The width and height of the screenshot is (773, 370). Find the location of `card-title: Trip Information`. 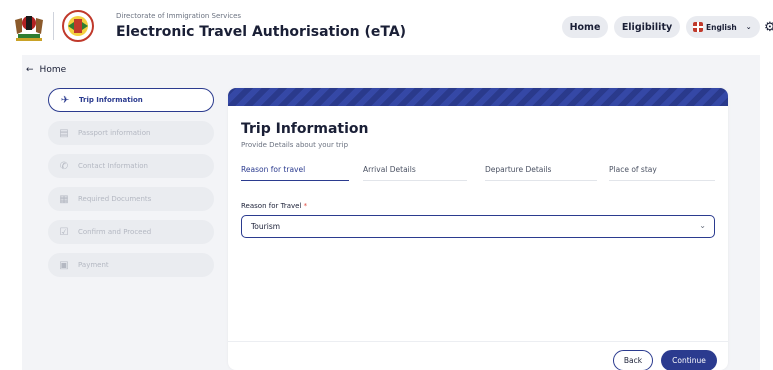

card-title: Trip Information is located at coordinates (305, 129).